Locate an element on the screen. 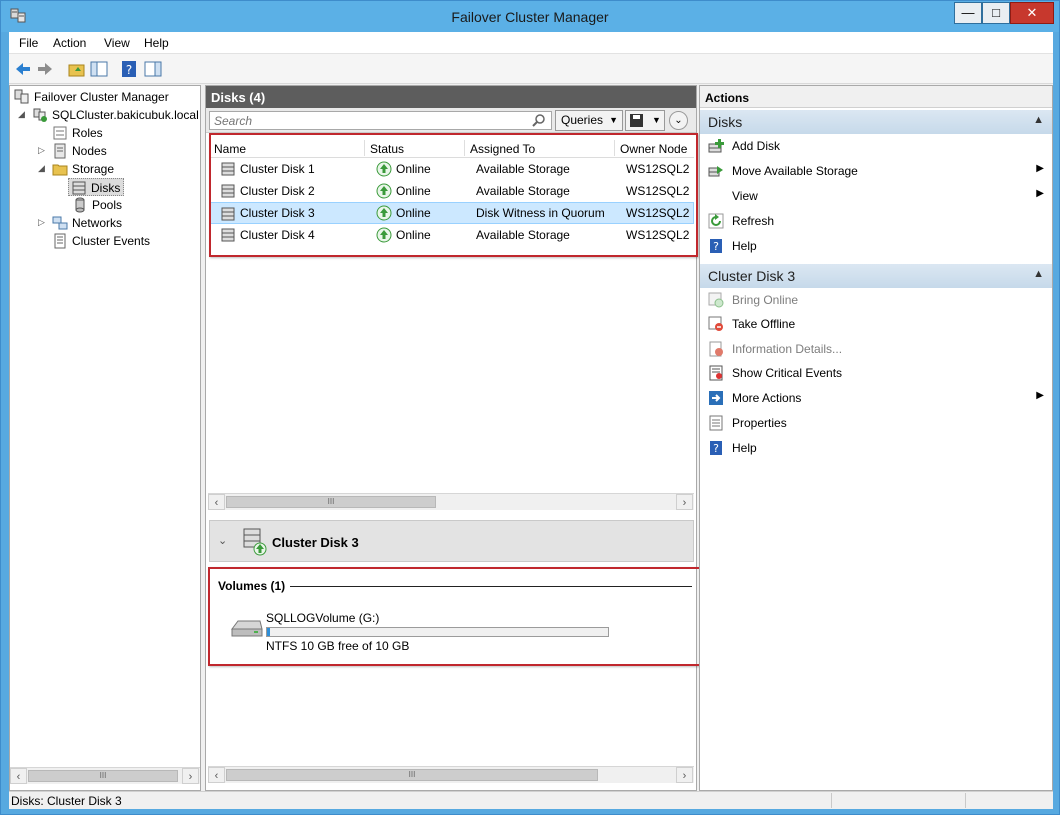 The height and width of the screenshot is (815, 1060). action-add-disk: Add Disk is located at coordinates (876, 146).